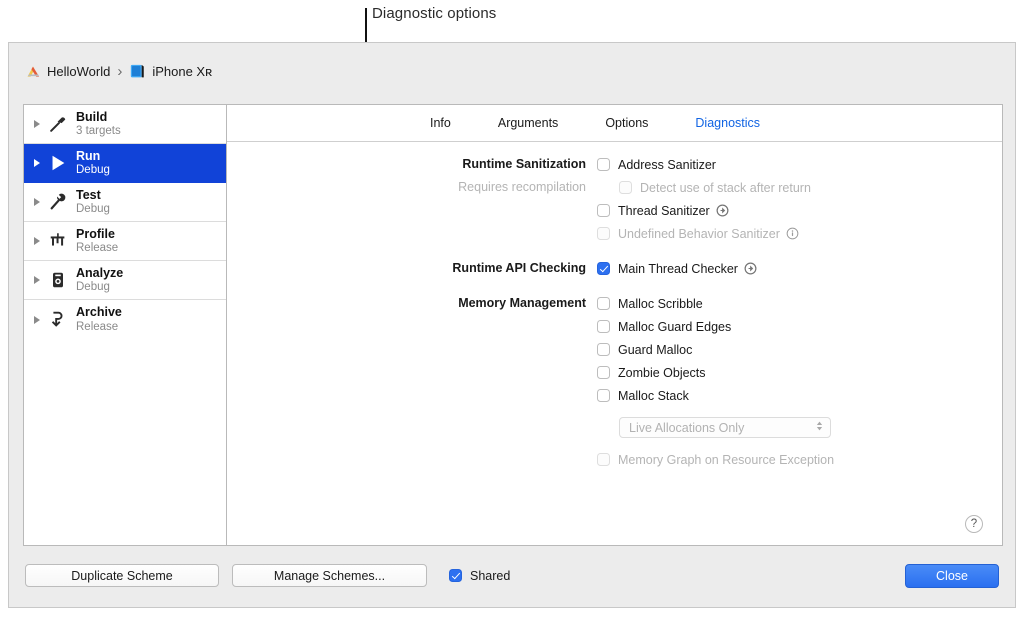 The image size is (1024, 618). Describe the element at coordinates (182, 71) in the screenshot. I see `breadcrumb-device-label: iPhone Xʀ` at that location.